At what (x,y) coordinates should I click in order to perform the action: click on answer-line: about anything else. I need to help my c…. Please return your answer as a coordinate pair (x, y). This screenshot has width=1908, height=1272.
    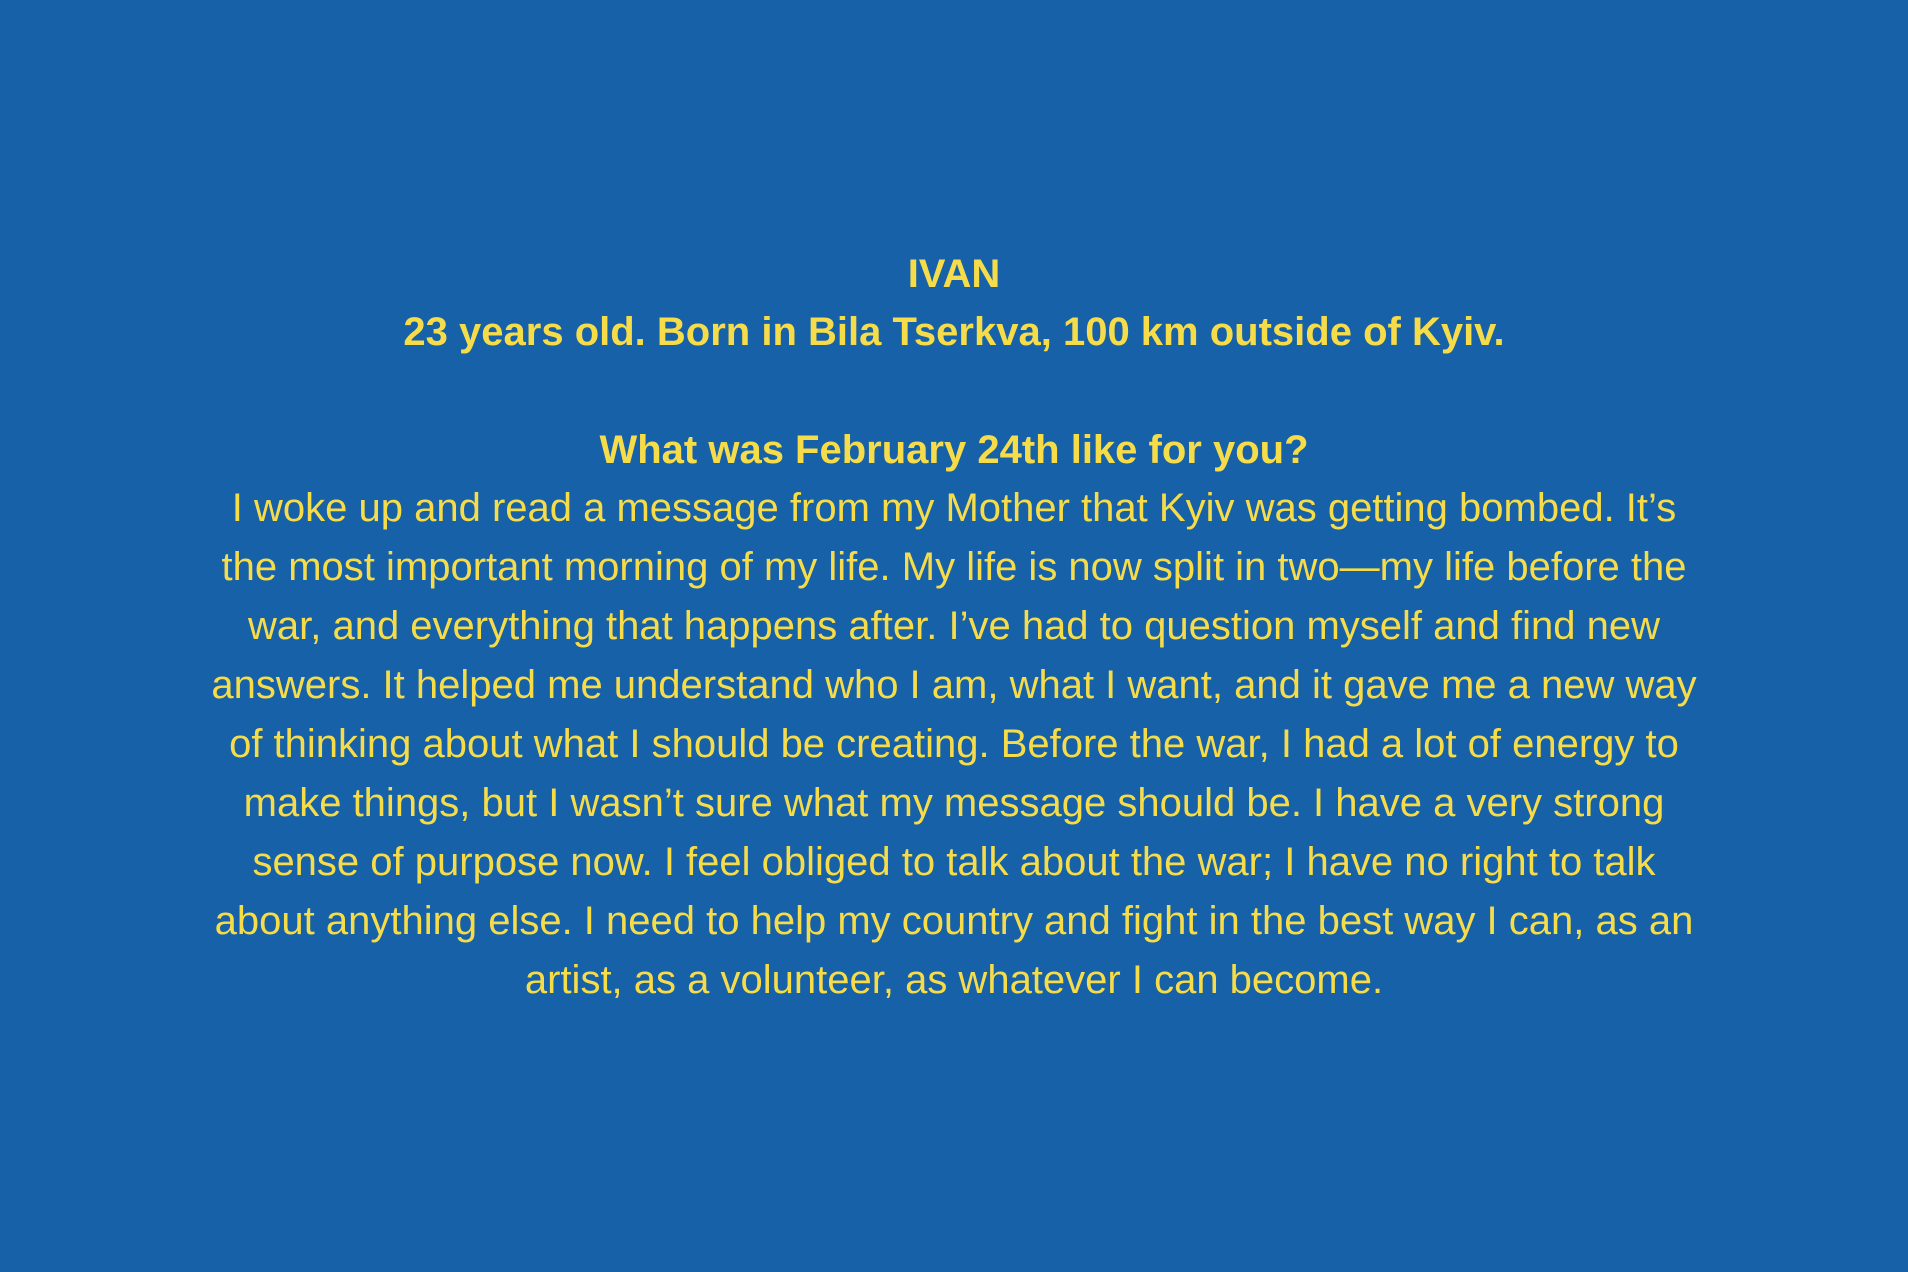
    Looking at the image, I should click on (954, 921).